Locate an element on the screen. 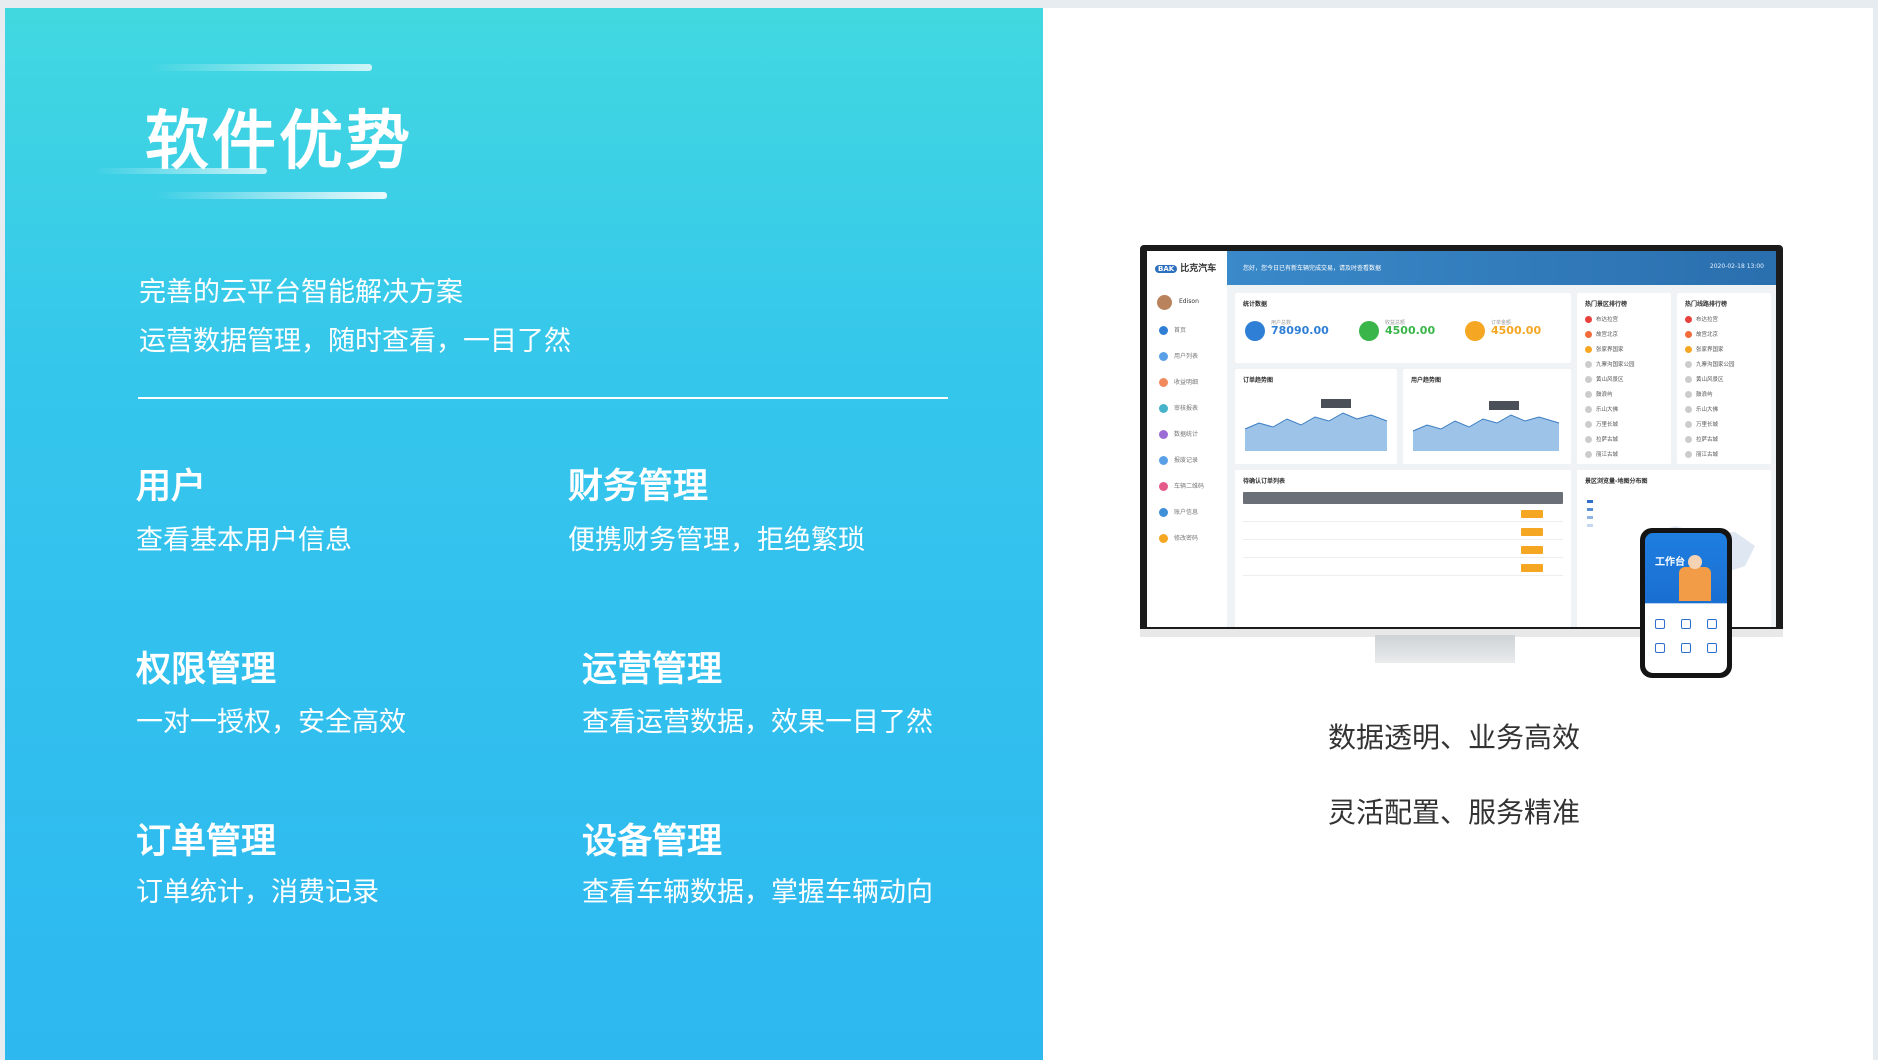 Image resolution: width=1878 pixels, height=1060 pixels. order-trend-card: 订单趋势图 is located at coordinates (1316, 416).